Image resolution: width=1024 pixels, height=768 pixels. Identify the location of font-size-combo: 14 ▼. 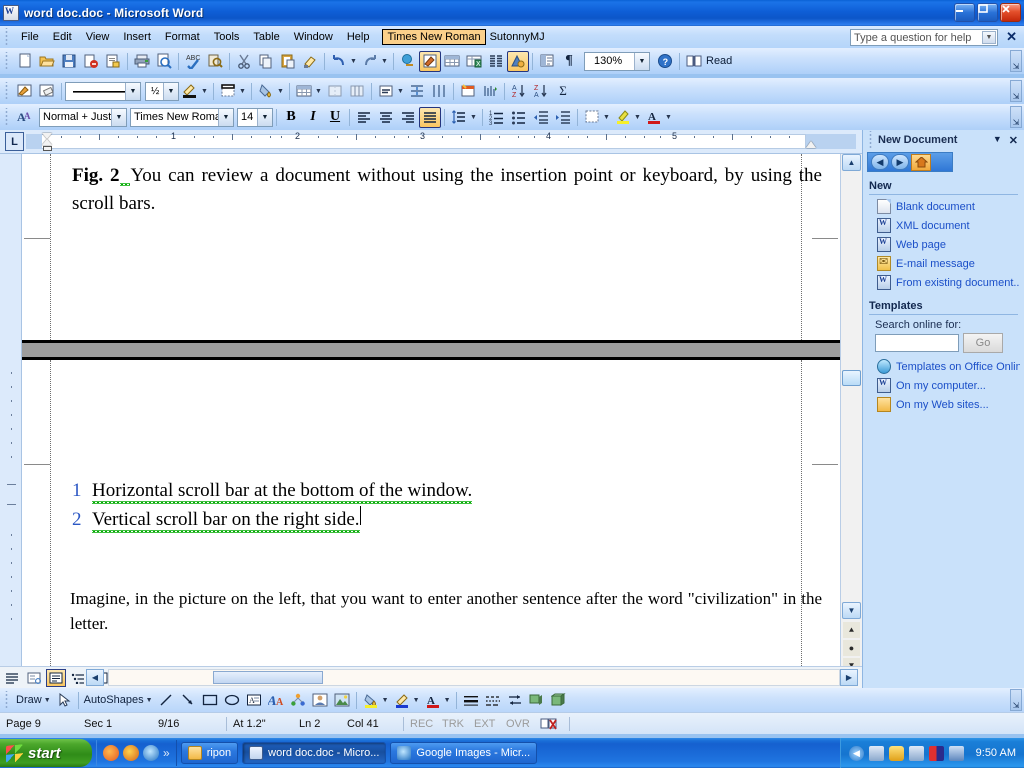
(255, 117).